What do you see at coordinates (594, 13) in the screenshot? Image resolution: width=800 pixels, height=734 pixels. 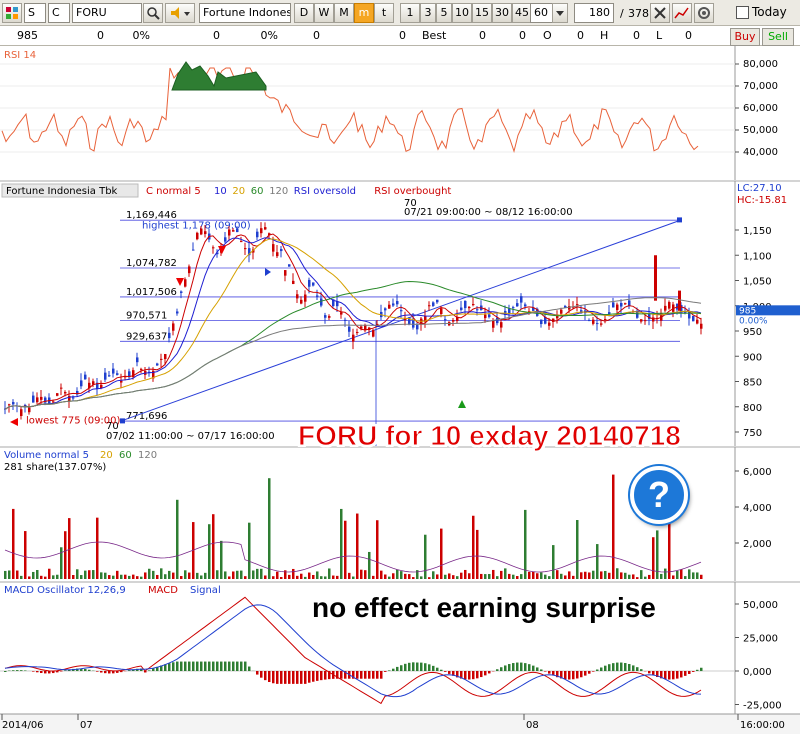 I see `bar-count-input: 180` at bounding box center [594, 13].